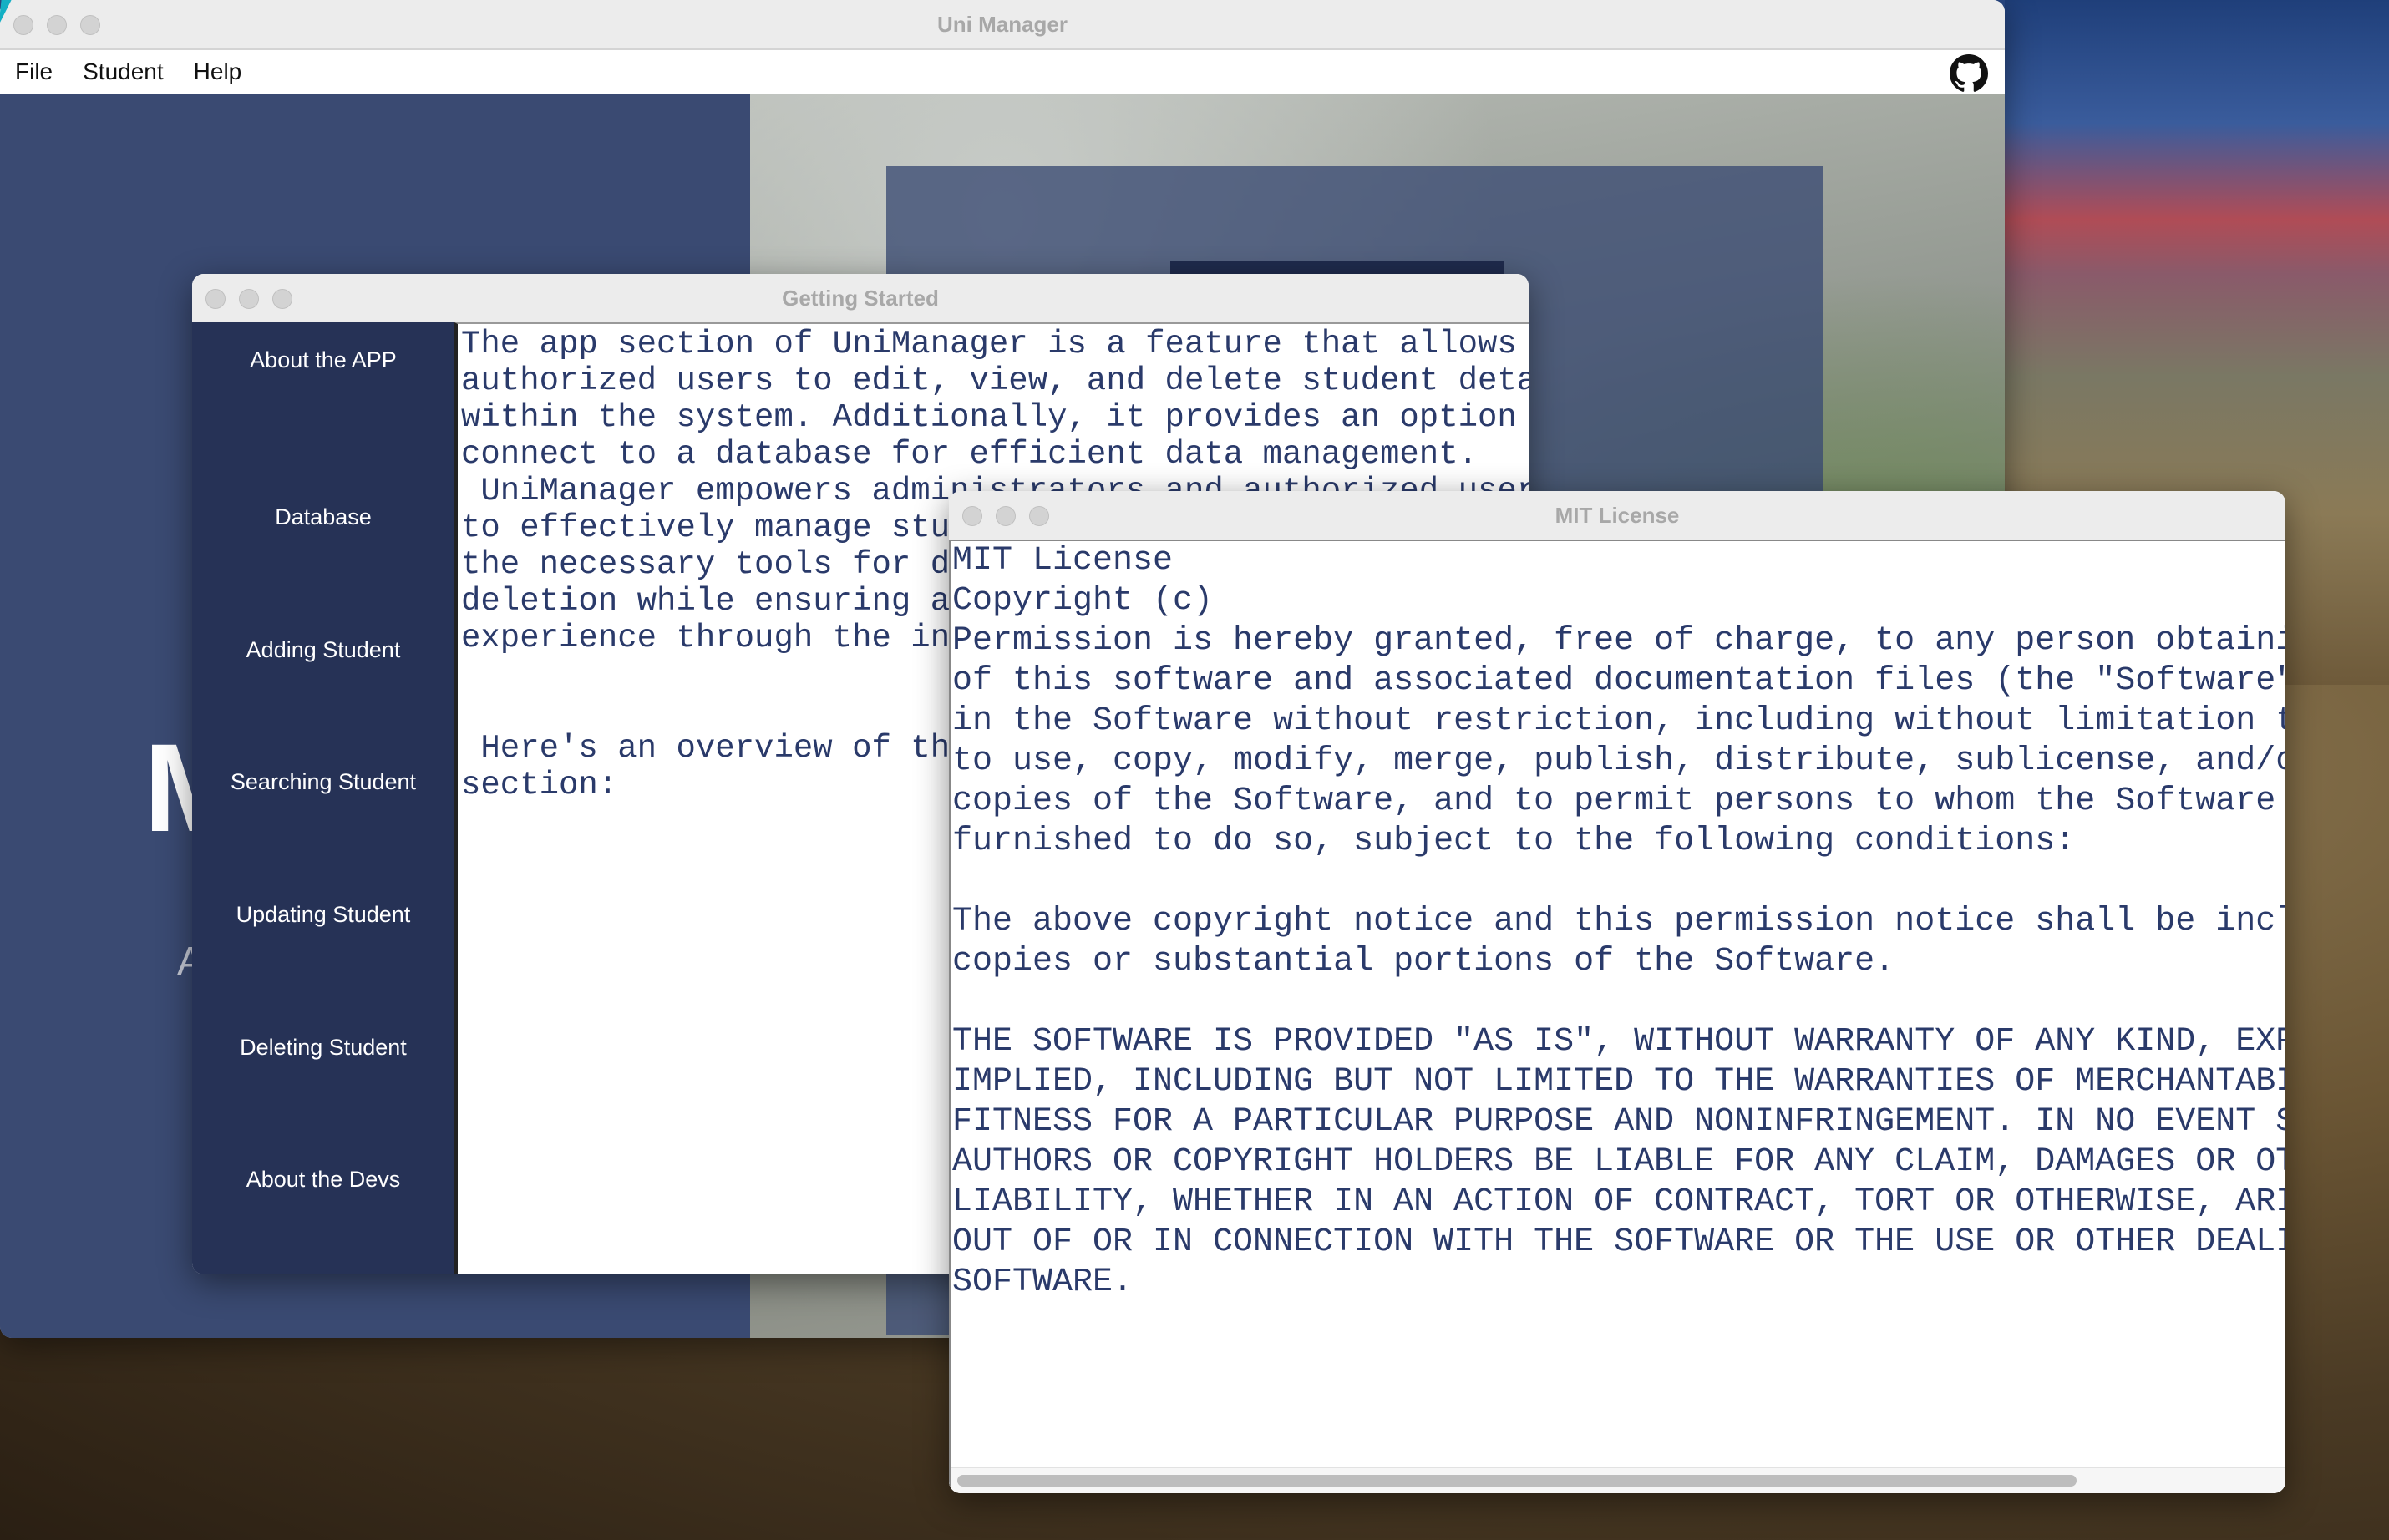  What do you see at coordinates (123, 72) in the screenshot?
I see `menu-student: Student` at bounding box center [123, 72].